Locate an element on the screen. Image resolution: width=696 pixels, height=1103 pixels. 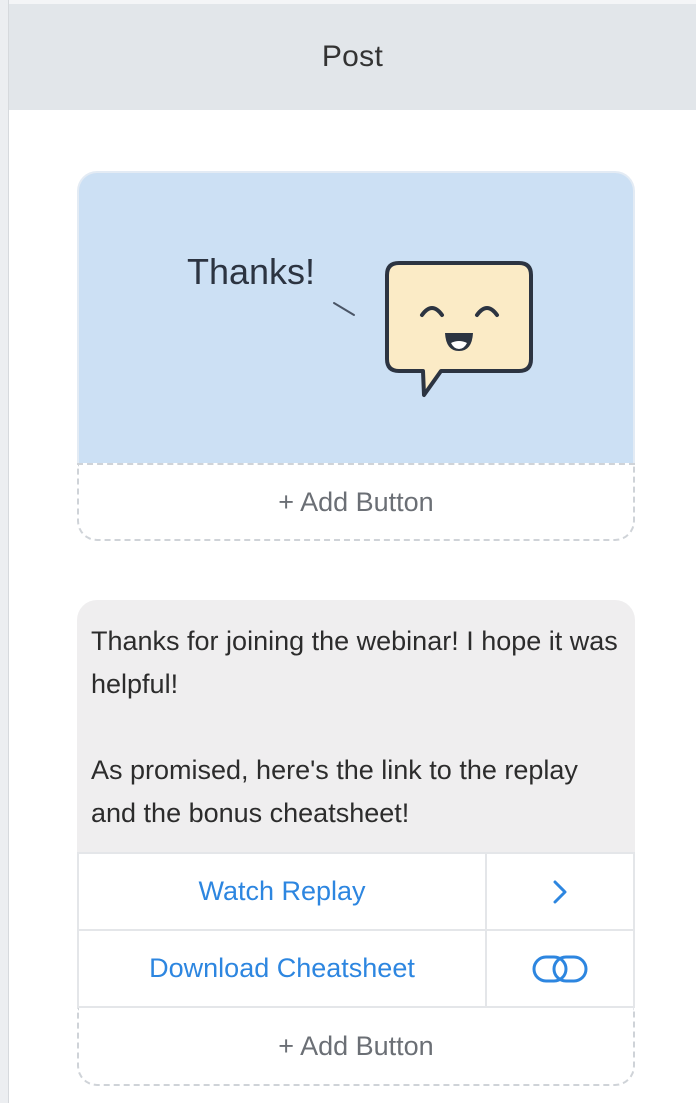
header-bar: Post is located at coordinates (352, 55).